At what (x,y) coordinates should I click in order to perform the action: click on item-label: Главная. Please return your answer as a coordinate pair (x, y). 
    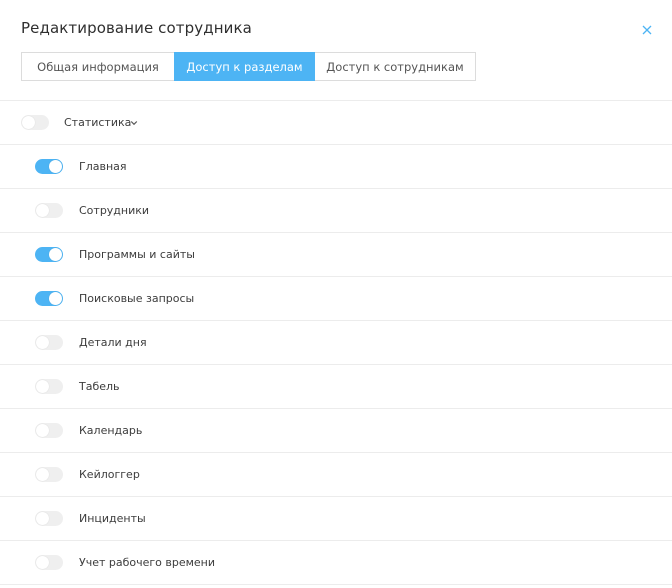
    Looking at the image, I should click on (103, 166).